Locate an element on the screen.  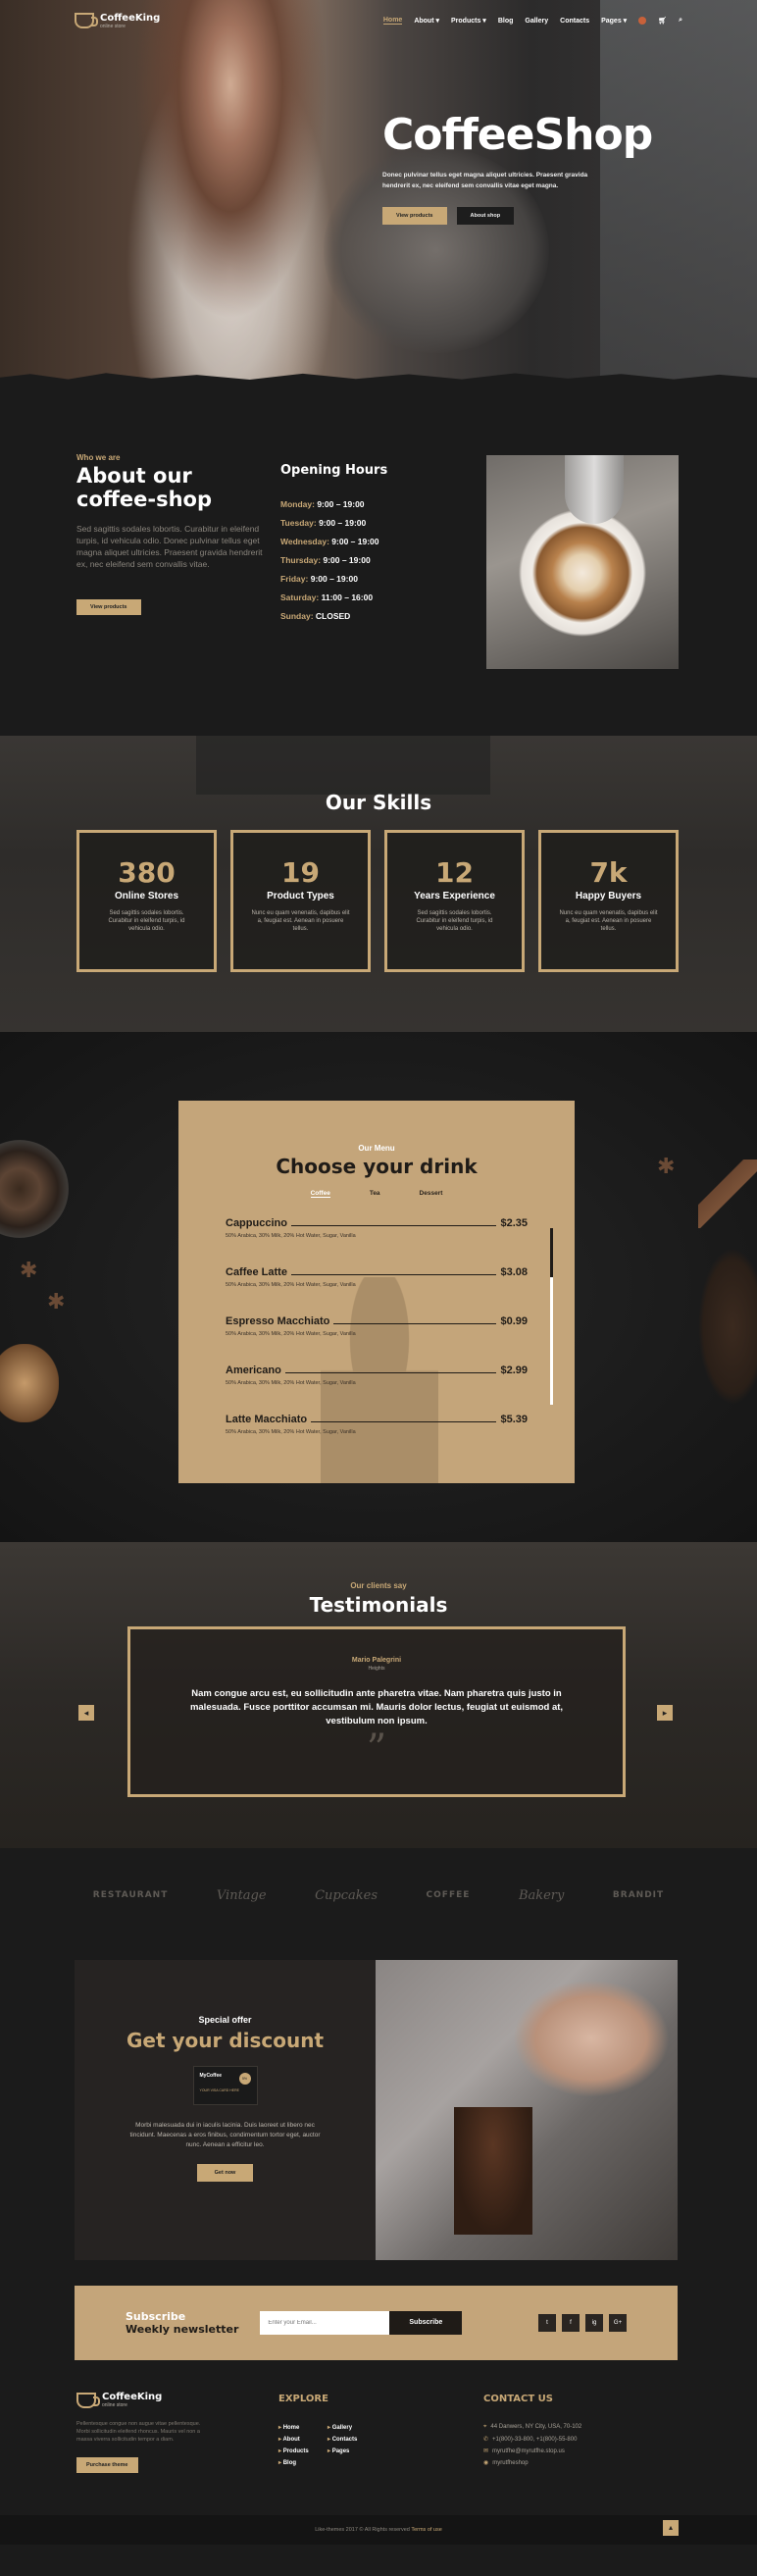
contact-address-text: 44 Danwers, NY City, USA, 70-102 is located at coordinates (536, 2427).